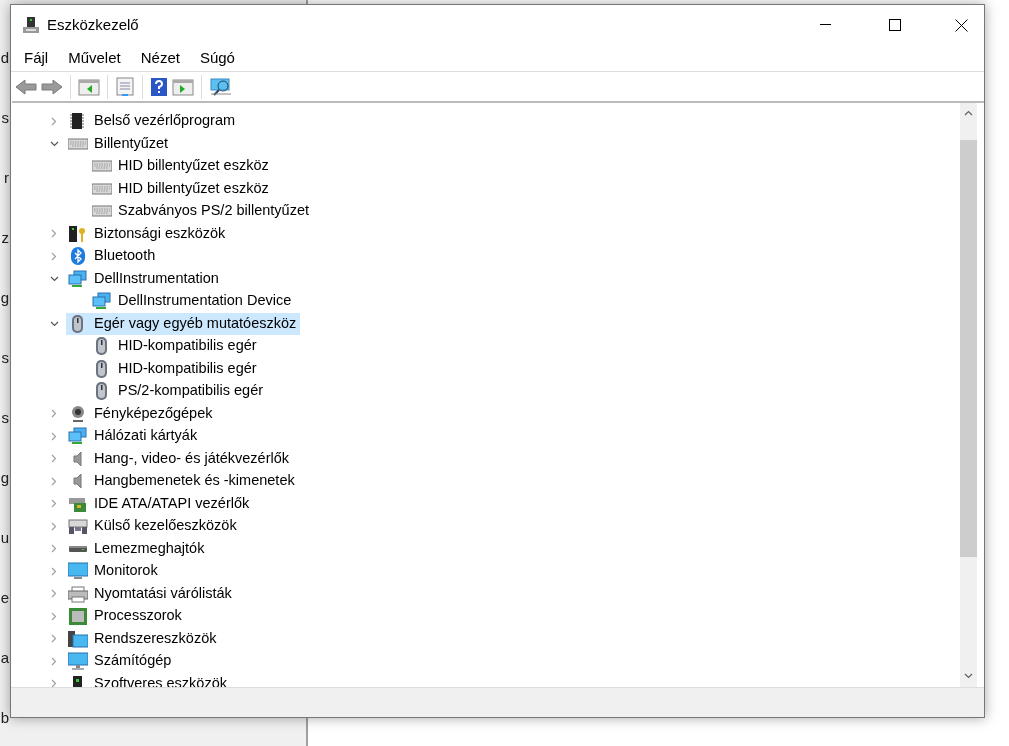  Describe the element at coordinates (114, 571) in the screenshot. I see `tree-item: Monitorok` at that location.